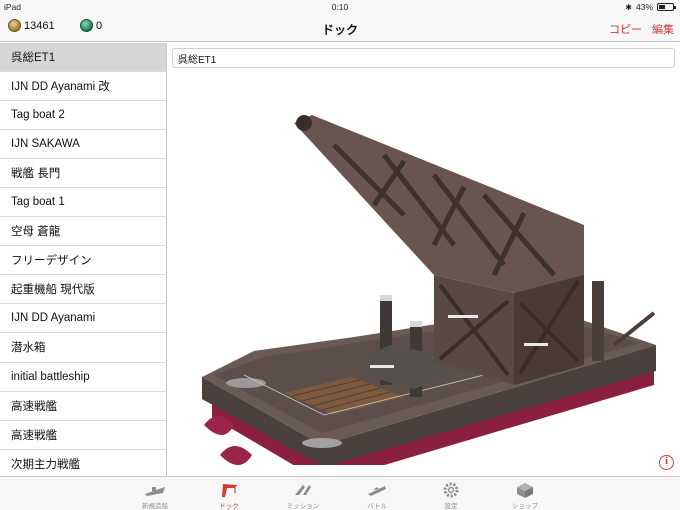  I want to click on ship-name-field, so click(423, 58).